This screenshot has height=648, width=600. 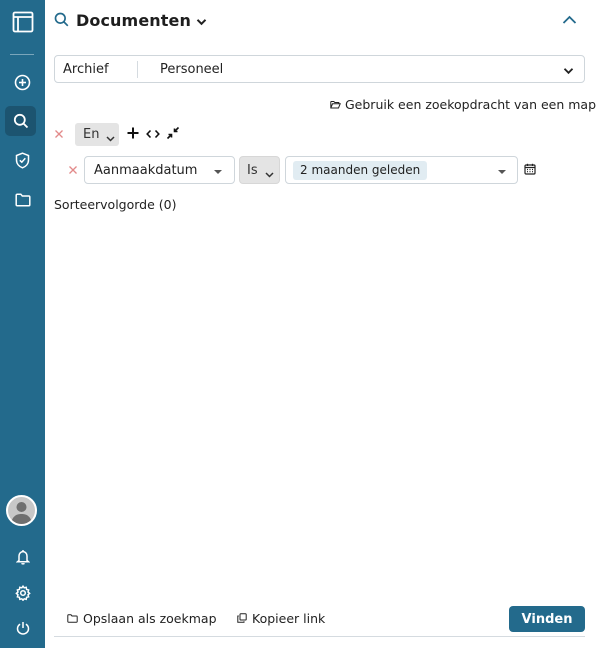 What do you see at coordinates (319, 69) in the screenshot?
I see `archive-select: Archief Personeel` at bounding box center [319, 69].